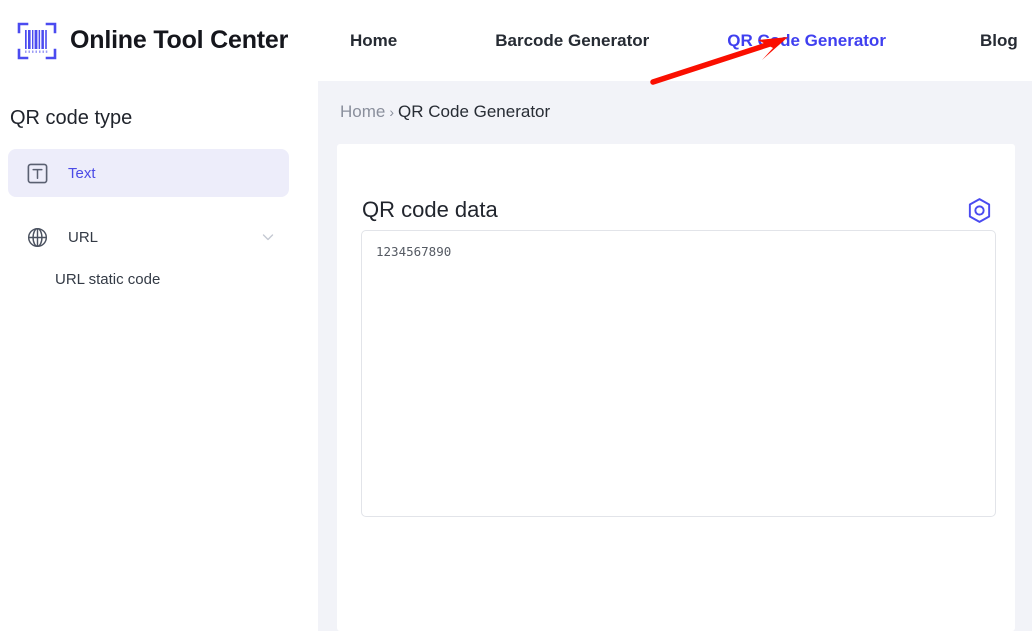 The height and width of the screenshot is (631, 1032). What do you see at coordinates (38, 173) in the screenshot?
I see `text-box-icon` at bounding box center [38, 173].